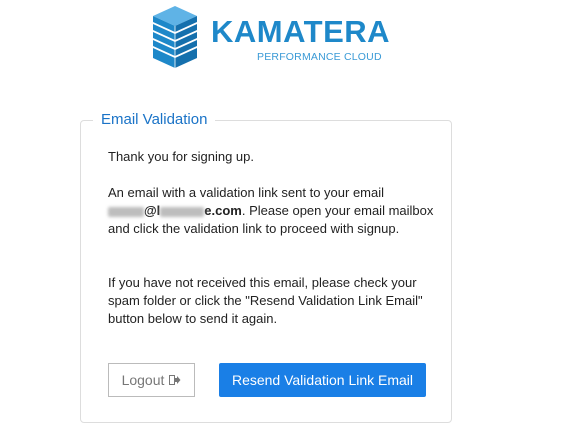 This screenshot has width=569, height=439. What do you see at coordinates (126, 211) in the screenshot?
I see `email-redacted-user` at bounding box center [126, 211].